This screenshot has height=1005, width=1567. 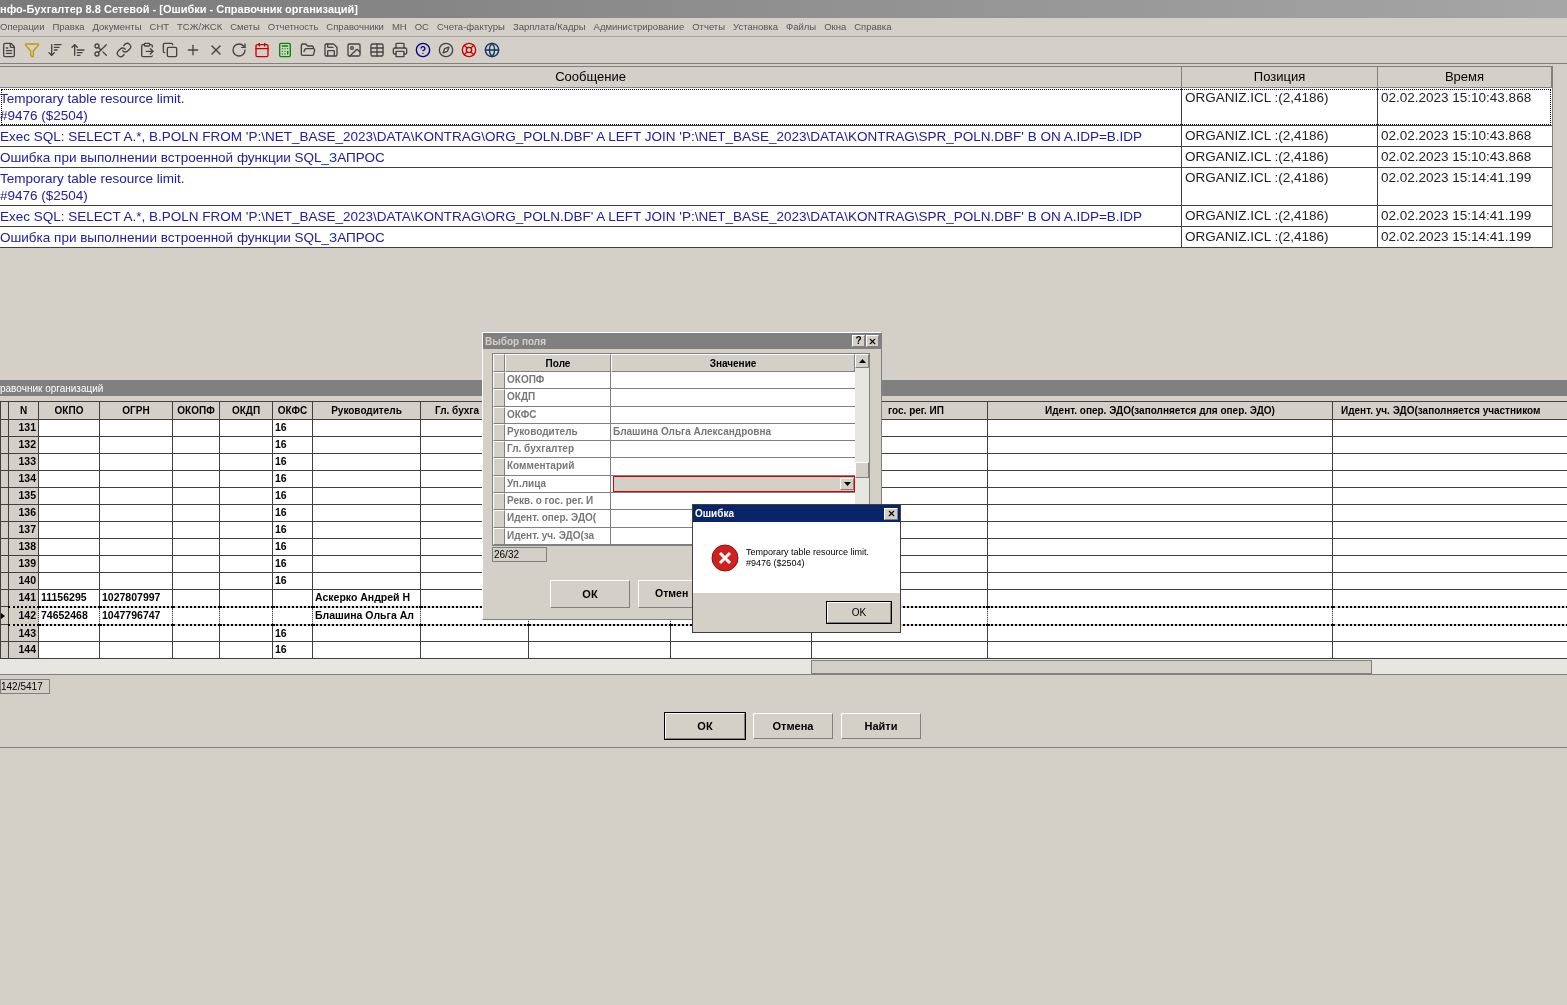 I want to click on menu-item: Окна, so click(x=835, y=27).